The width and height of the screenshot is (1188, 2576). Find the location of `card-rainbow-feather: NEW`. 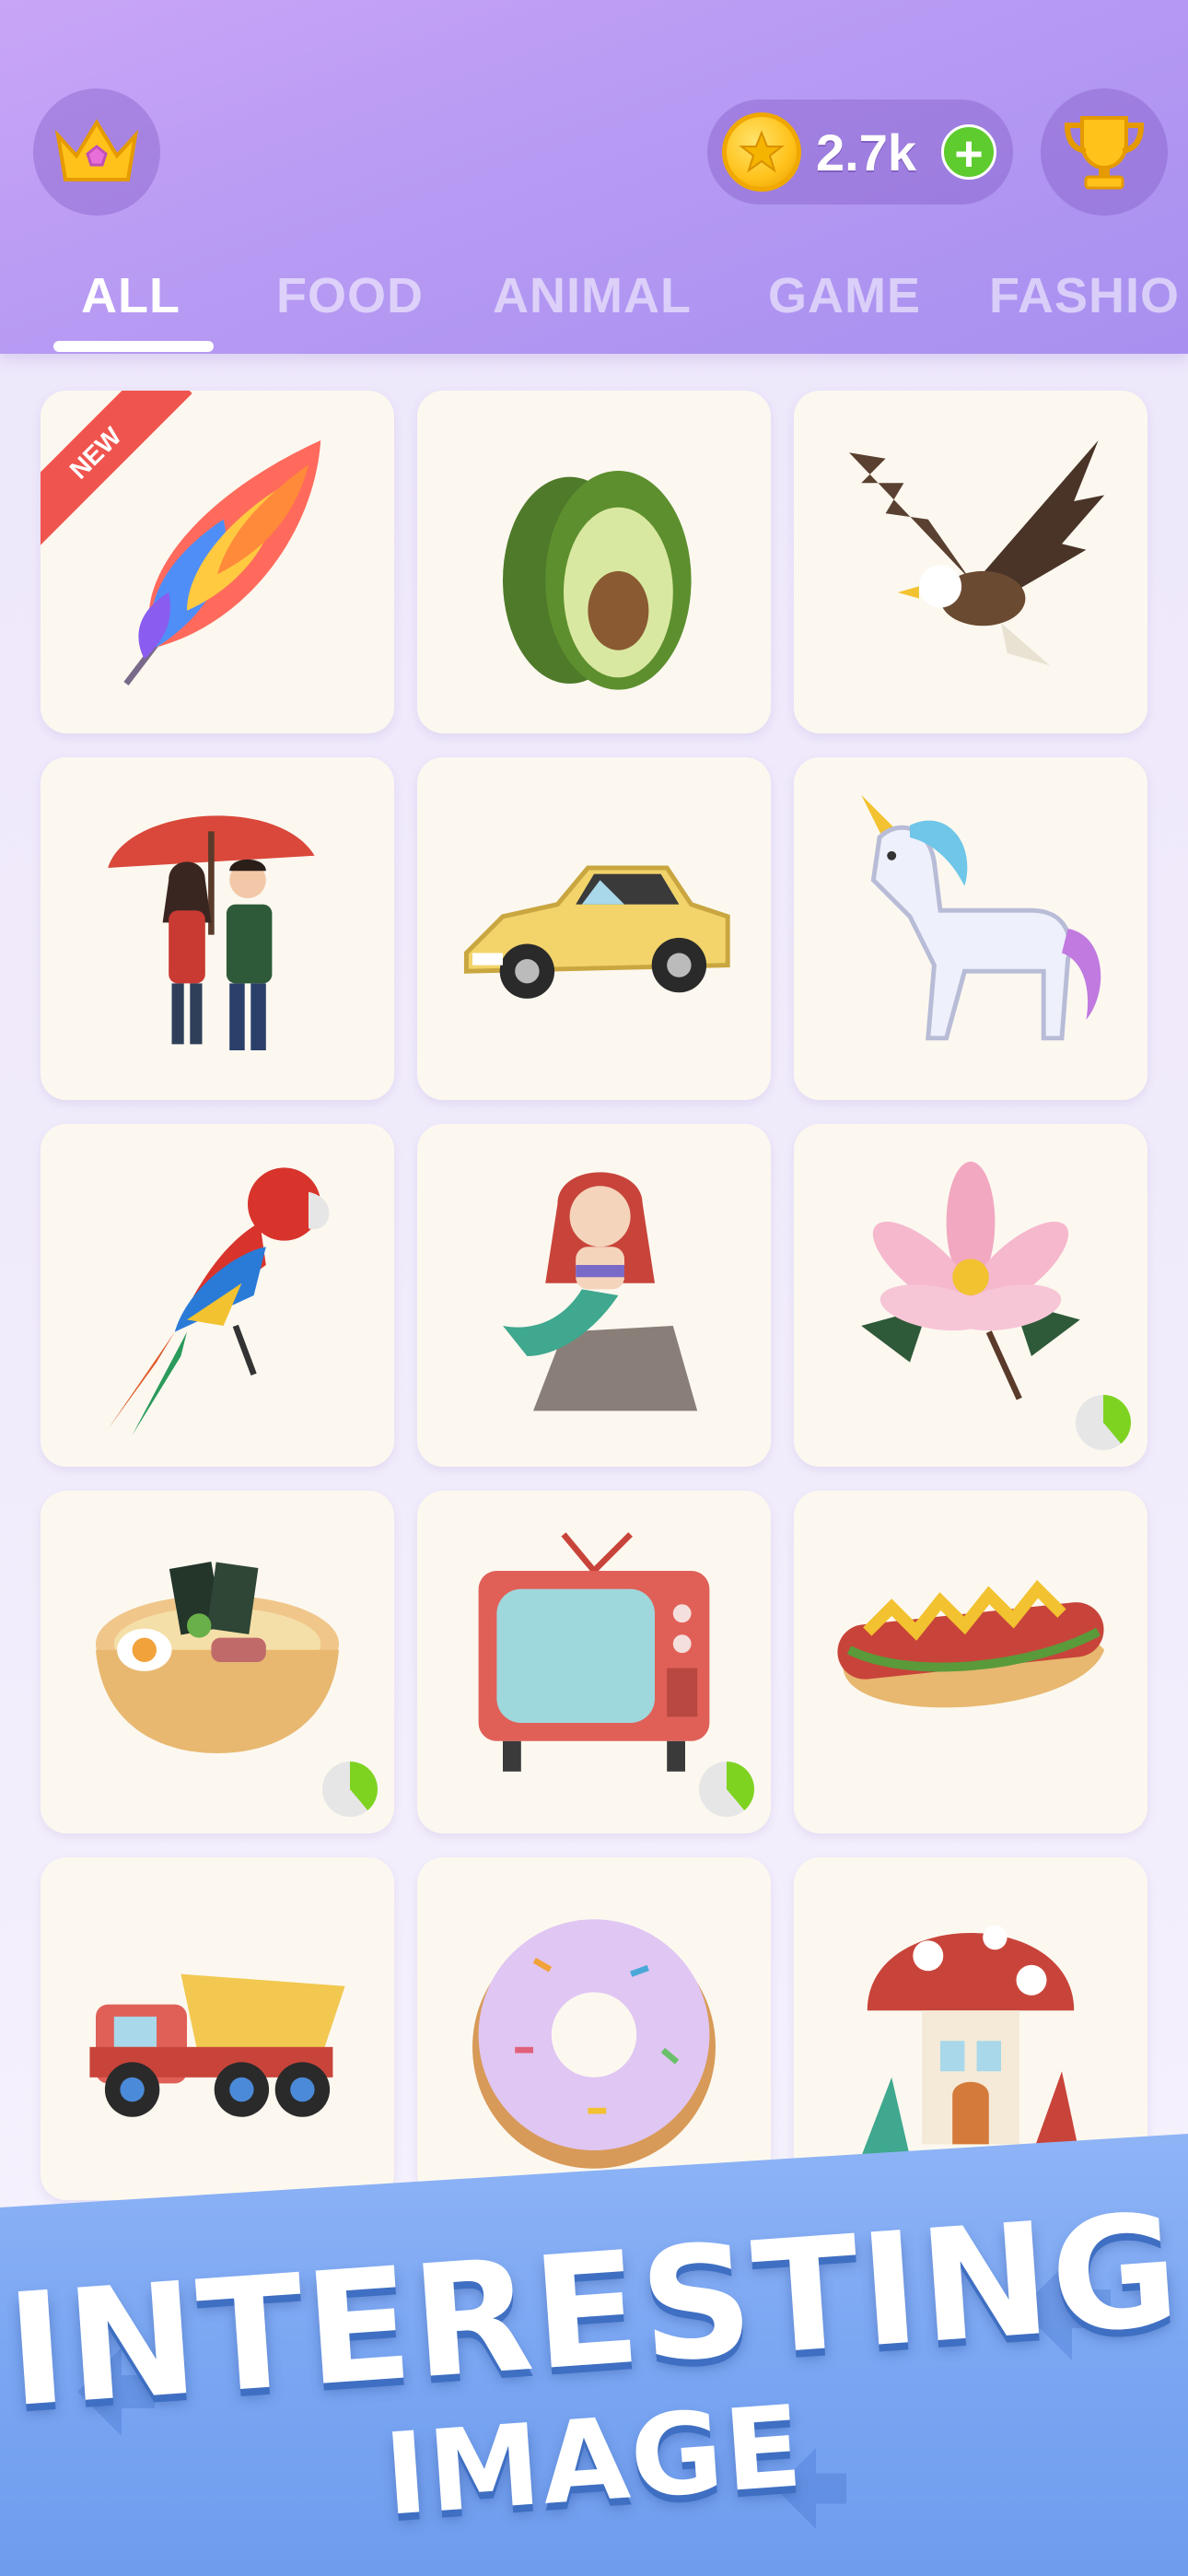

card-rainbow-feather: NEW is located at coordinates (218, 562).